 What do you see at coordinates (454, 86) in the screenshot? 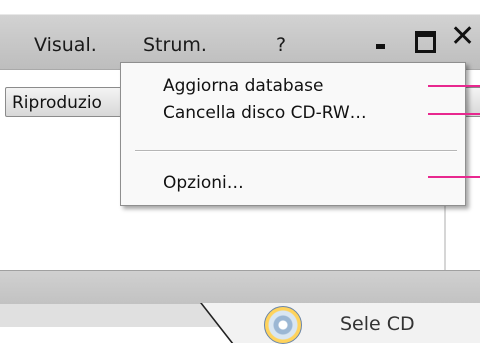
I see `callout-line-aggiorna` at bounding box center [454, 86].